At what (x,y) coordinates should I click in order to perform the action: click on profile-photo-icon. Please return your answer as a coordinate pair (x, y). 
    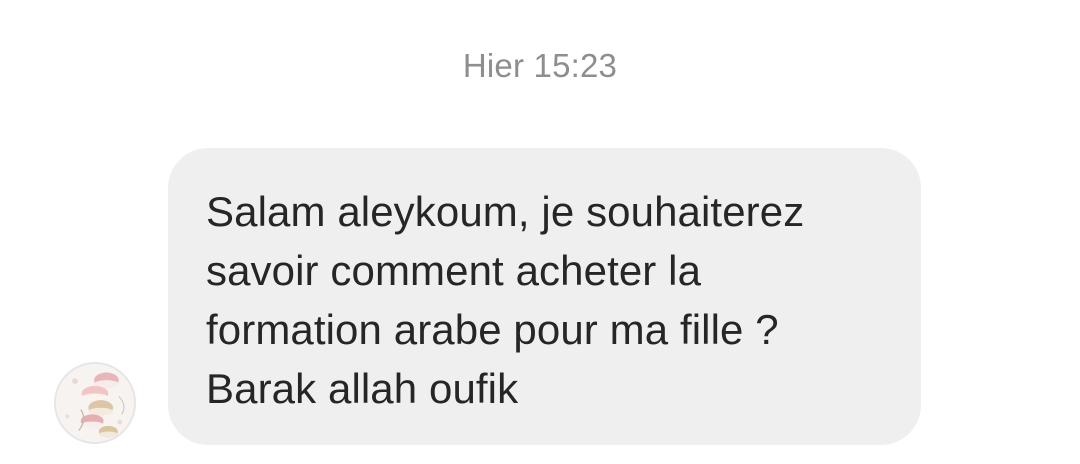
    Looking at the image, I should click on (95, 403).